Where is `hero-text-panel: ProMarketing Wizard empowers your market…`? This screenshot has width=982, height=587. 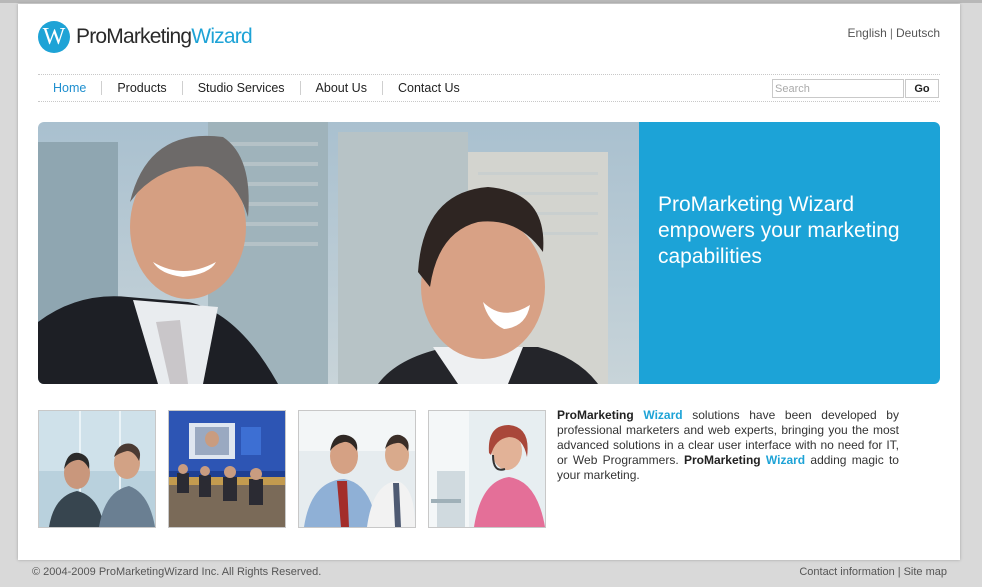
hero-text-panel: ProMarketing Wizard empowers your market… is located at coordinates (789, 253).